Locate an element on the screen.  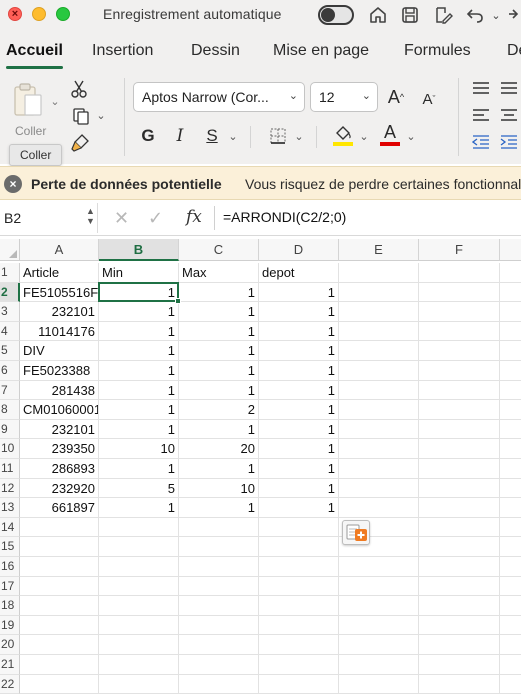
undo-button is located at coordinates (475, 15).